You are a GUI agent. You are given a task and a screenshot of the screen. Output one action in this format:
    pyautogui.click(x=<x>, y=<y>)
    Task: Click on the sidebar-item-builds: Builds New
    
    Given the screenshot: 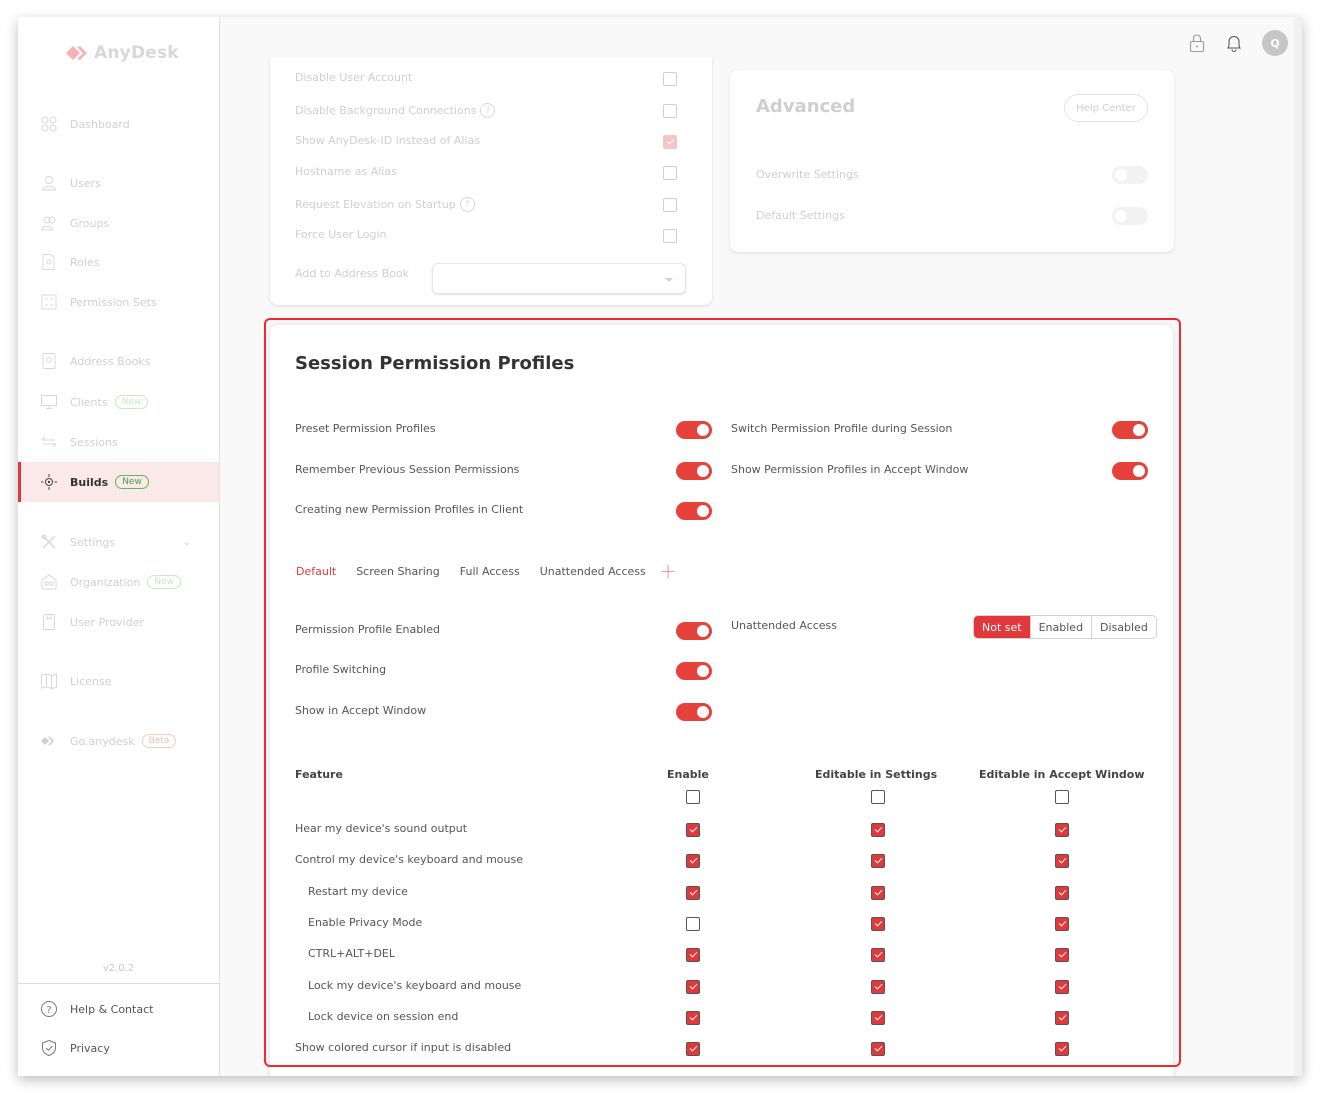 What is the action you would take?
    pyautogui.click(x=118, y=482)
    